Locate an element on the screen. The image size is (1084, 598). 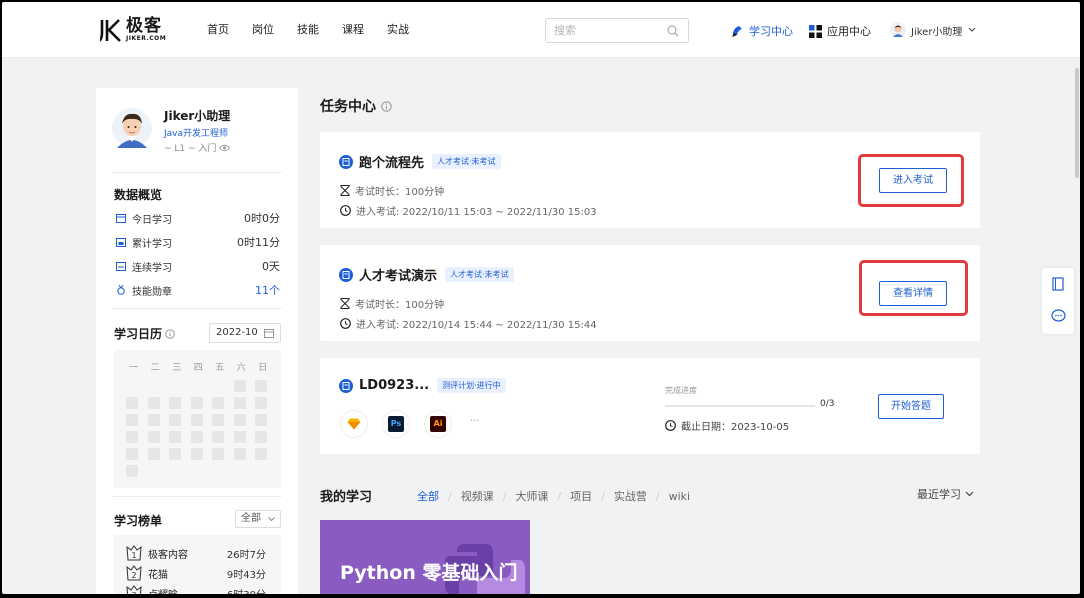
task-status-tag: 人才考试·未考试 is located at coordinates (479, 274).